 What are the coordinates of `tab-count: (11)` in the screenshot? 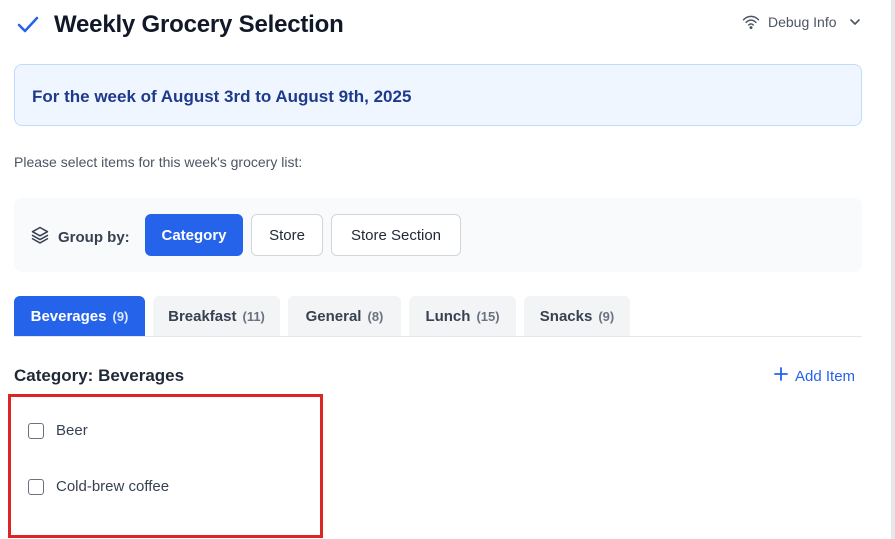 It's located at (253, 316).